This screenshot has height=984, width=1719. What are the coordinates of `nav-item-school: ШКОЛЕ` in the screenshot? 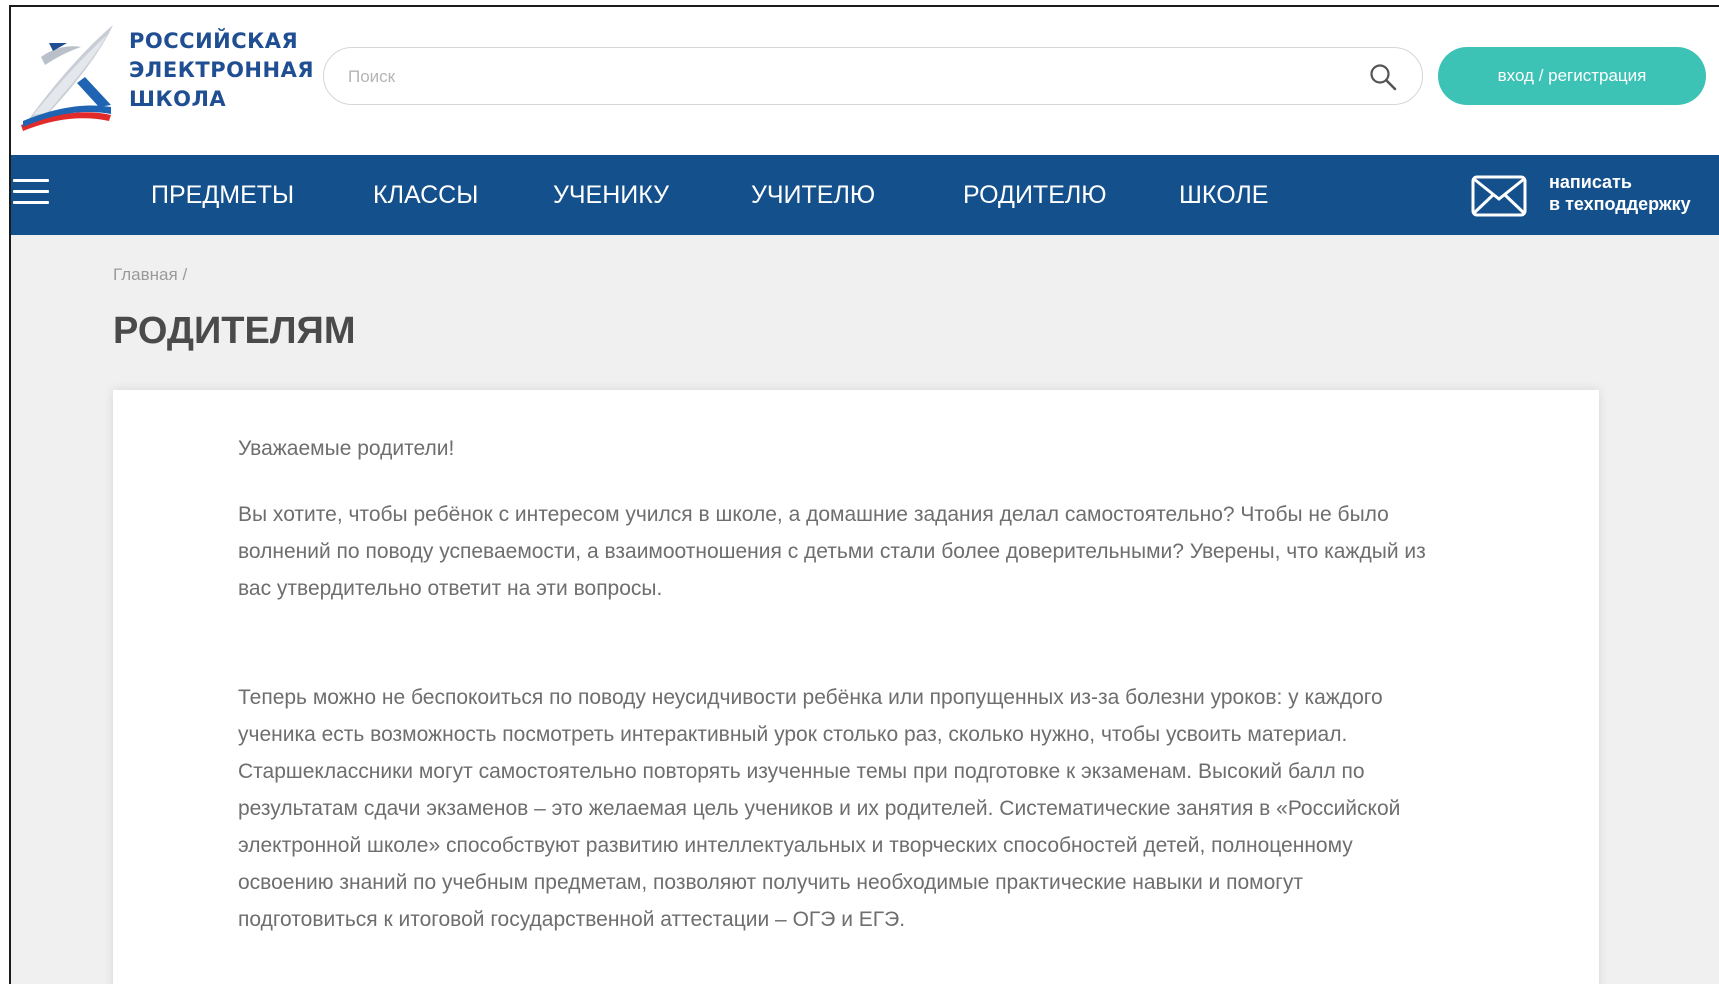 It's located at (1223, 195).